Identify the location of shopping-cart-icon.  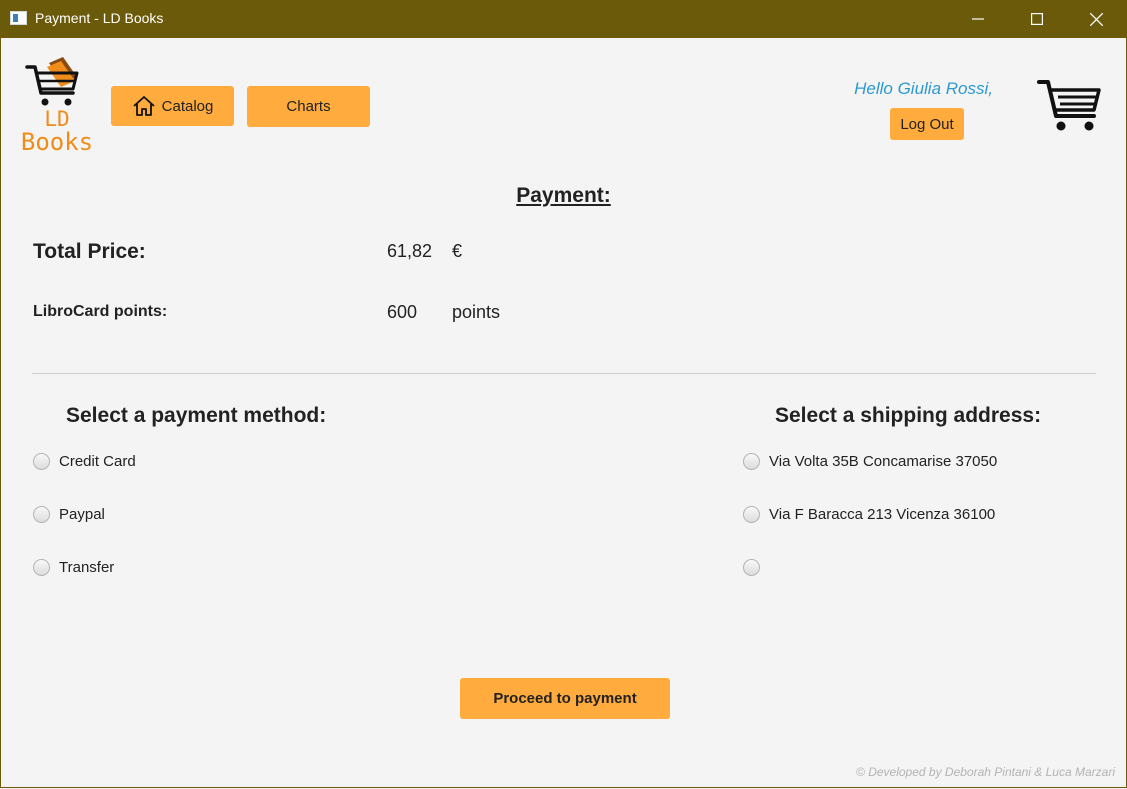
(1069, 106).